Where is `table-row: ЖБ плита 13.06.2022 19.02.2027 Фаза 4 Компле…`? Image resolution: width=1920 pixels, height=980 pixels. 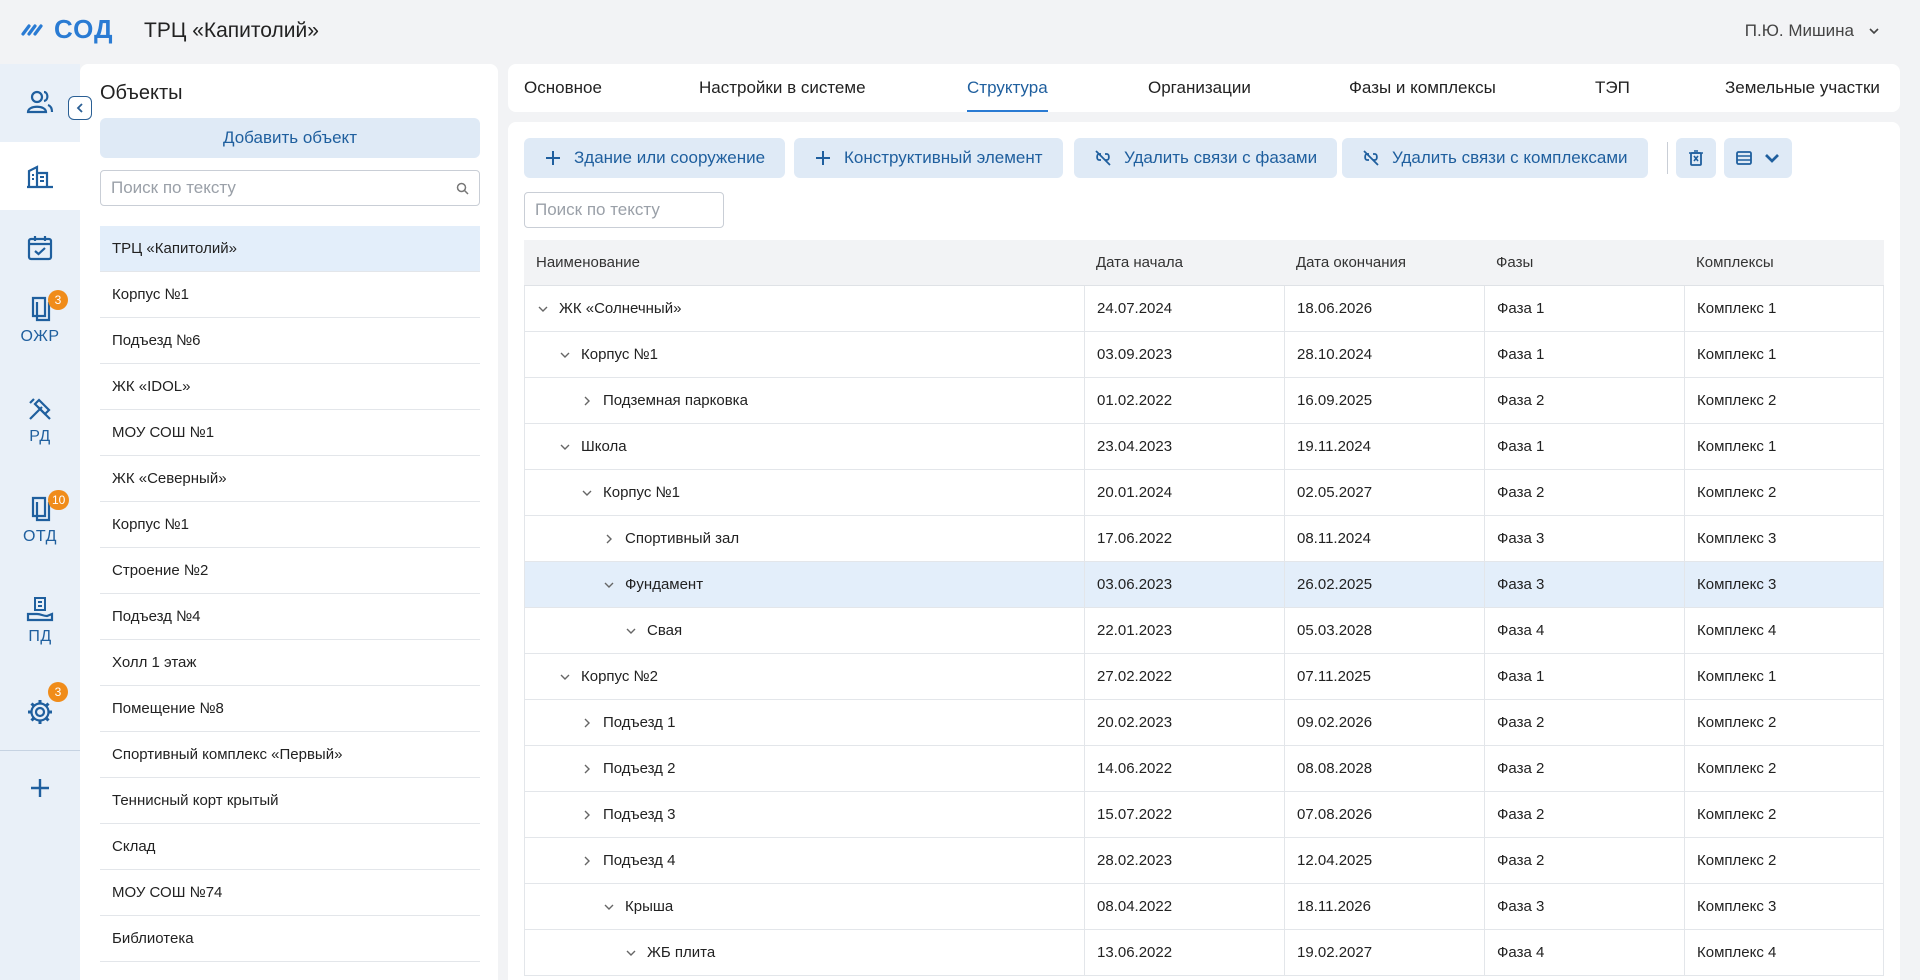
table-row: ЖБ плита 13.06.2022 19.02.2027 Фаза 4 Компле… is located at coordinates (1204, 953).